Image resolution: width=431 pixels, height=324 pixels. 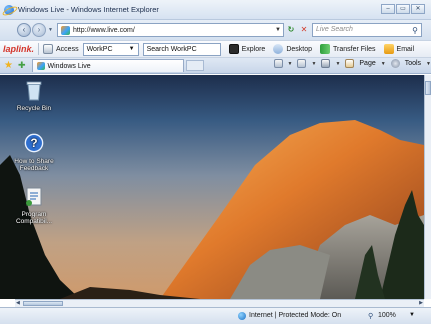 What do you see at coordinates (43, 303) in the screenshot?
I see `horizontal-scroll-thumb` at bounding box center [43, 303].